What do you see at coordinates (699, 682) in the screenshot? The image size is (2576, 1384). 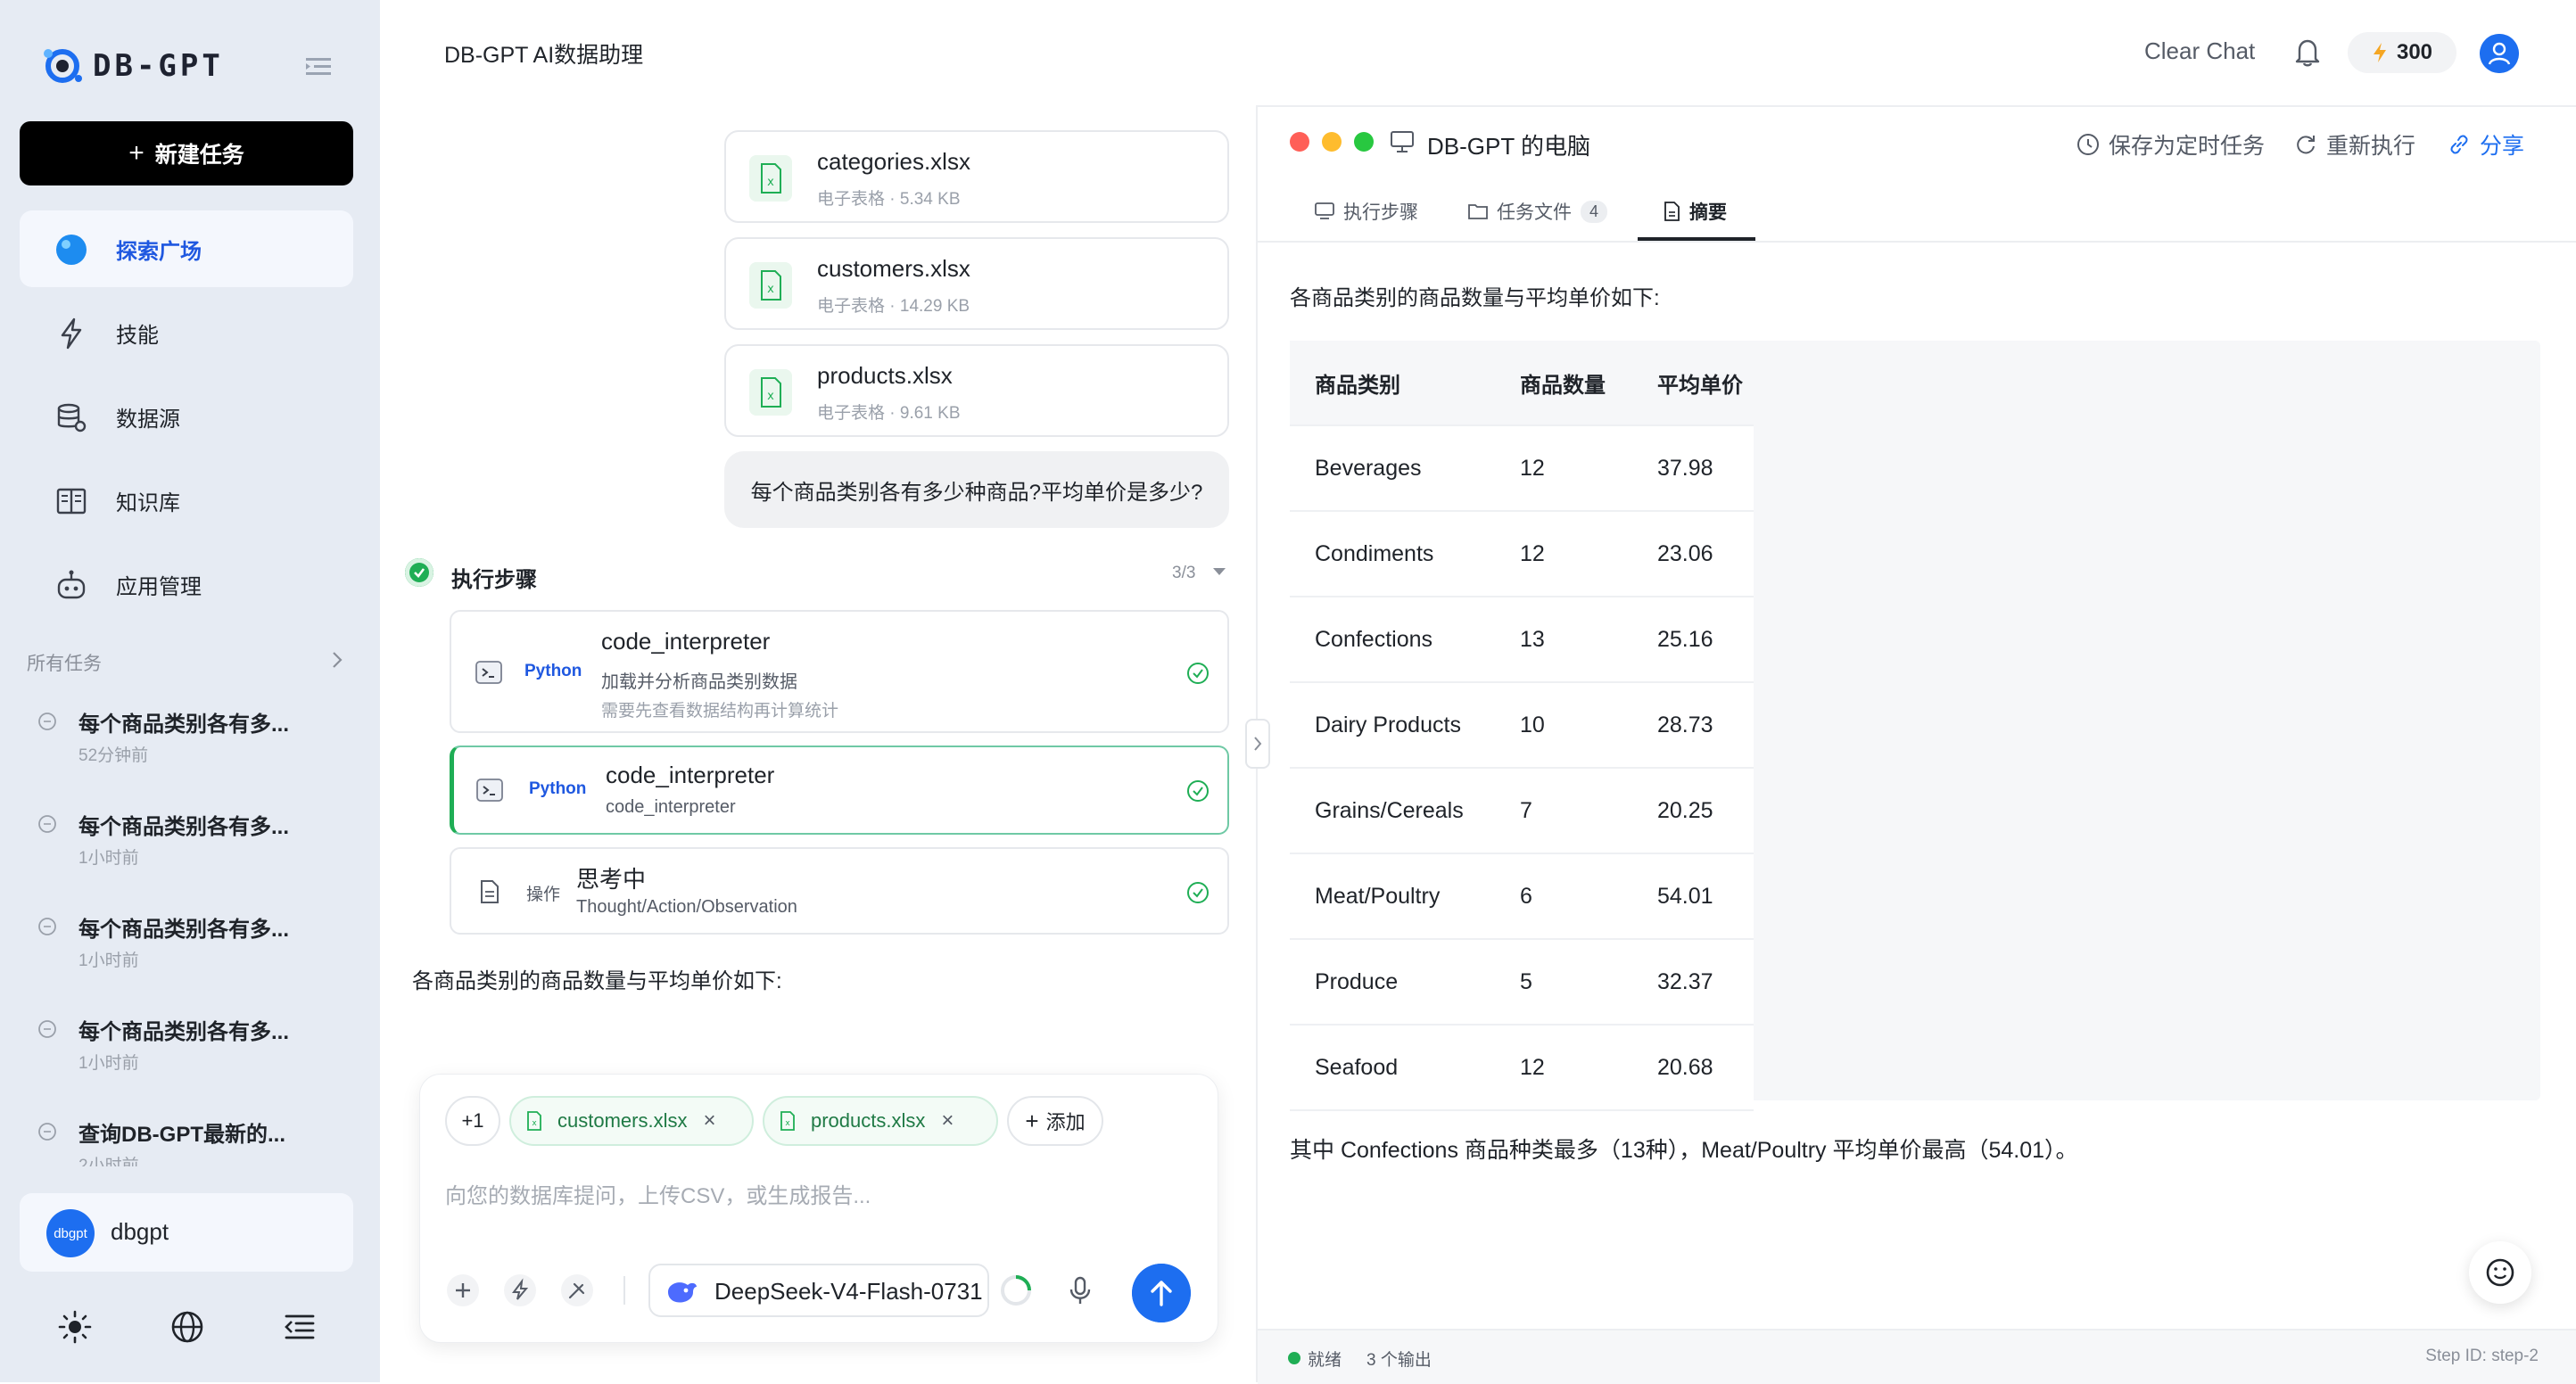 I see `step-desc: 加载并分析商品类别数据` at bounding box center [699, 682].